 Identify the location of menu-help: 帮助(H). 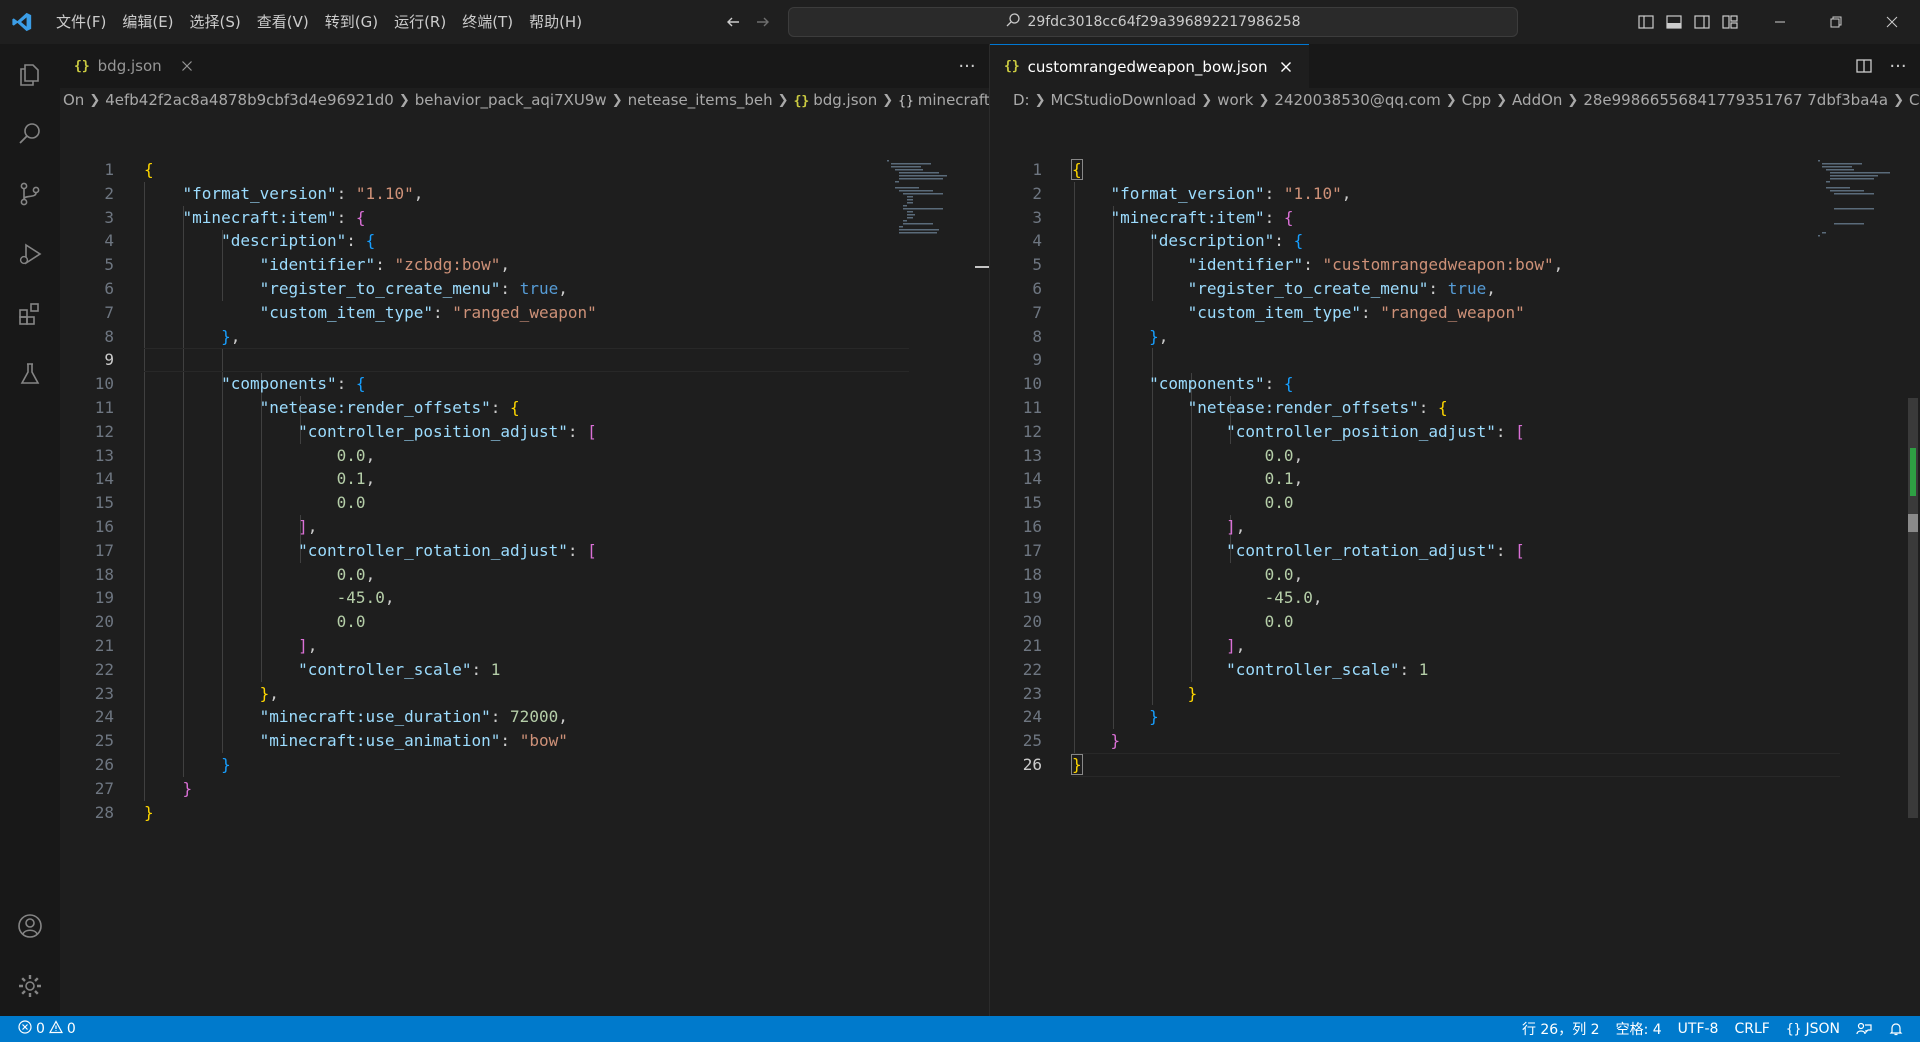
(555, 22).